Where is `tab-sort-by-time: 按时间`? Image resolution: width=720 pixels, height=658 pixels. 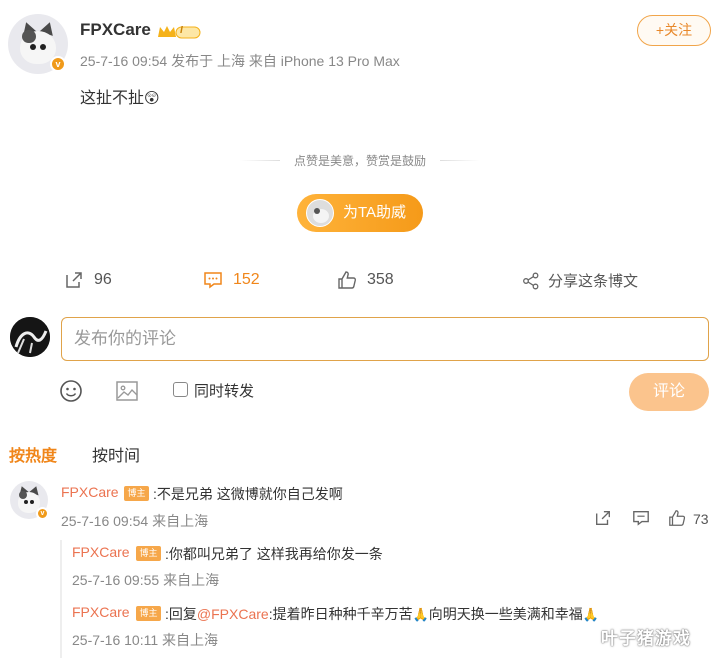
tab-sort-by-time: 按时间 is located at coordinates (116, 454).